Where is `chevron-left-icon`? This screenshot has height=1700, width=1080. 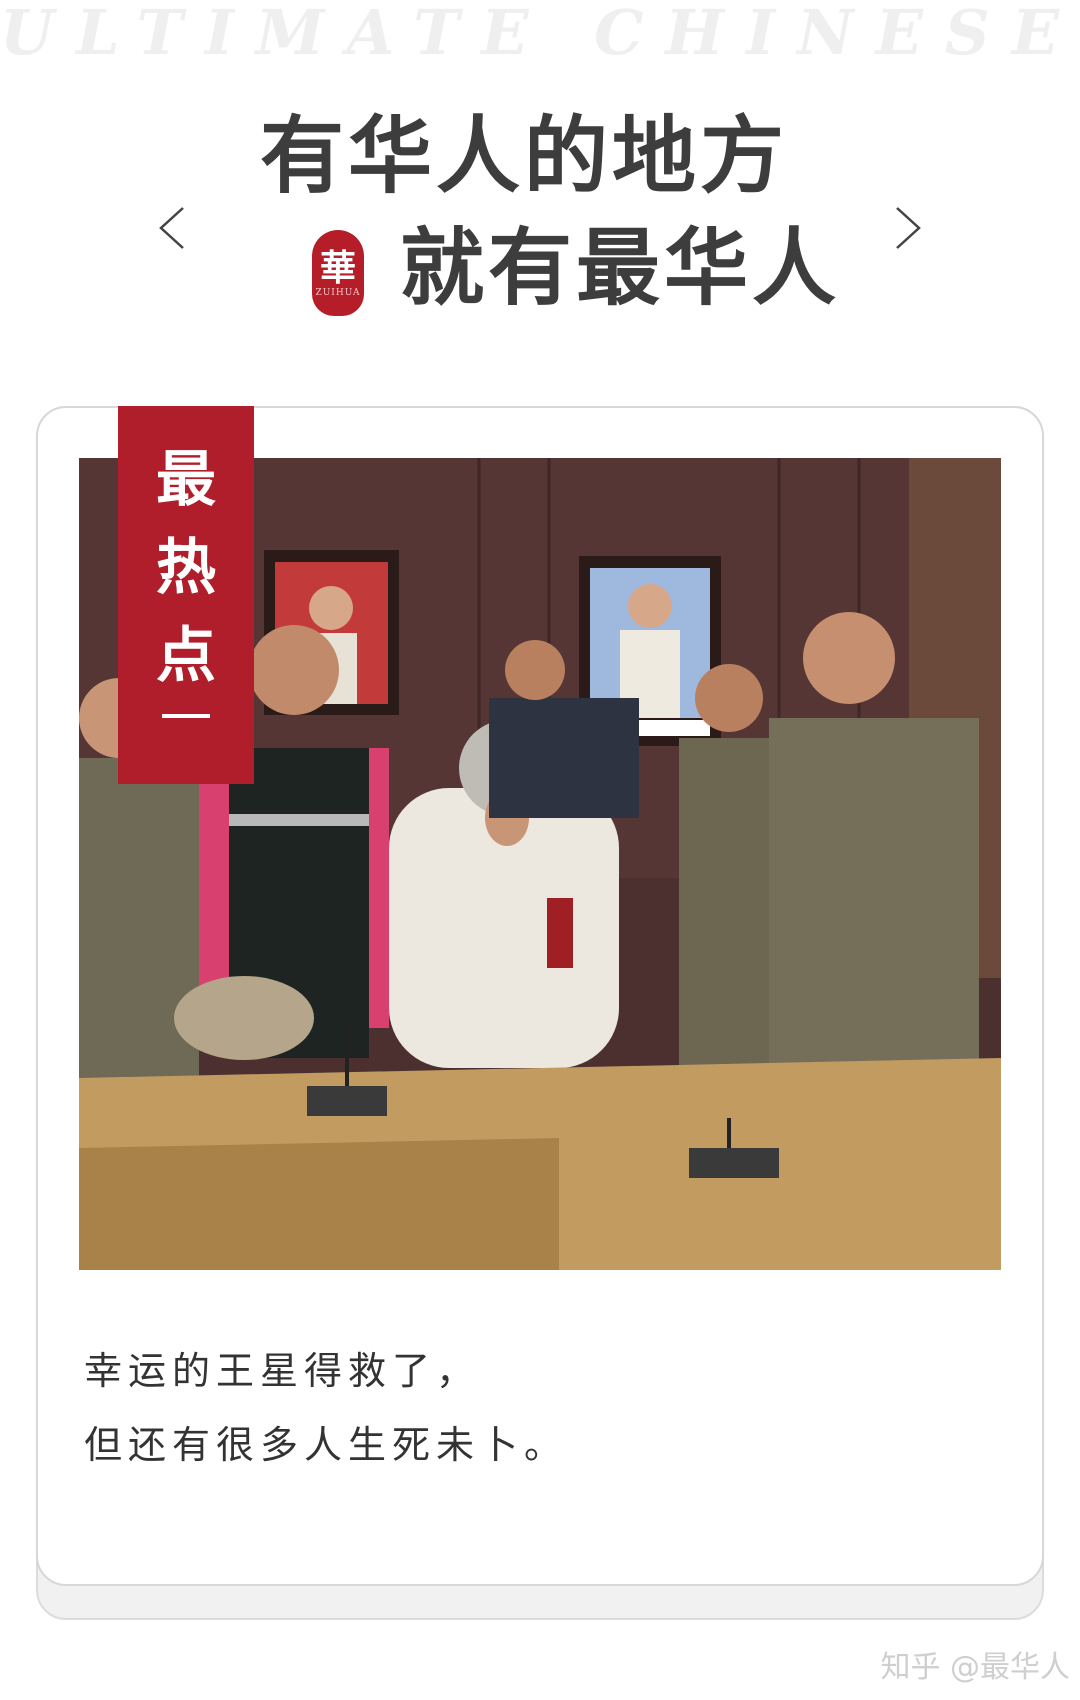 chevron-left-icon is located at coordinates (171, 228).